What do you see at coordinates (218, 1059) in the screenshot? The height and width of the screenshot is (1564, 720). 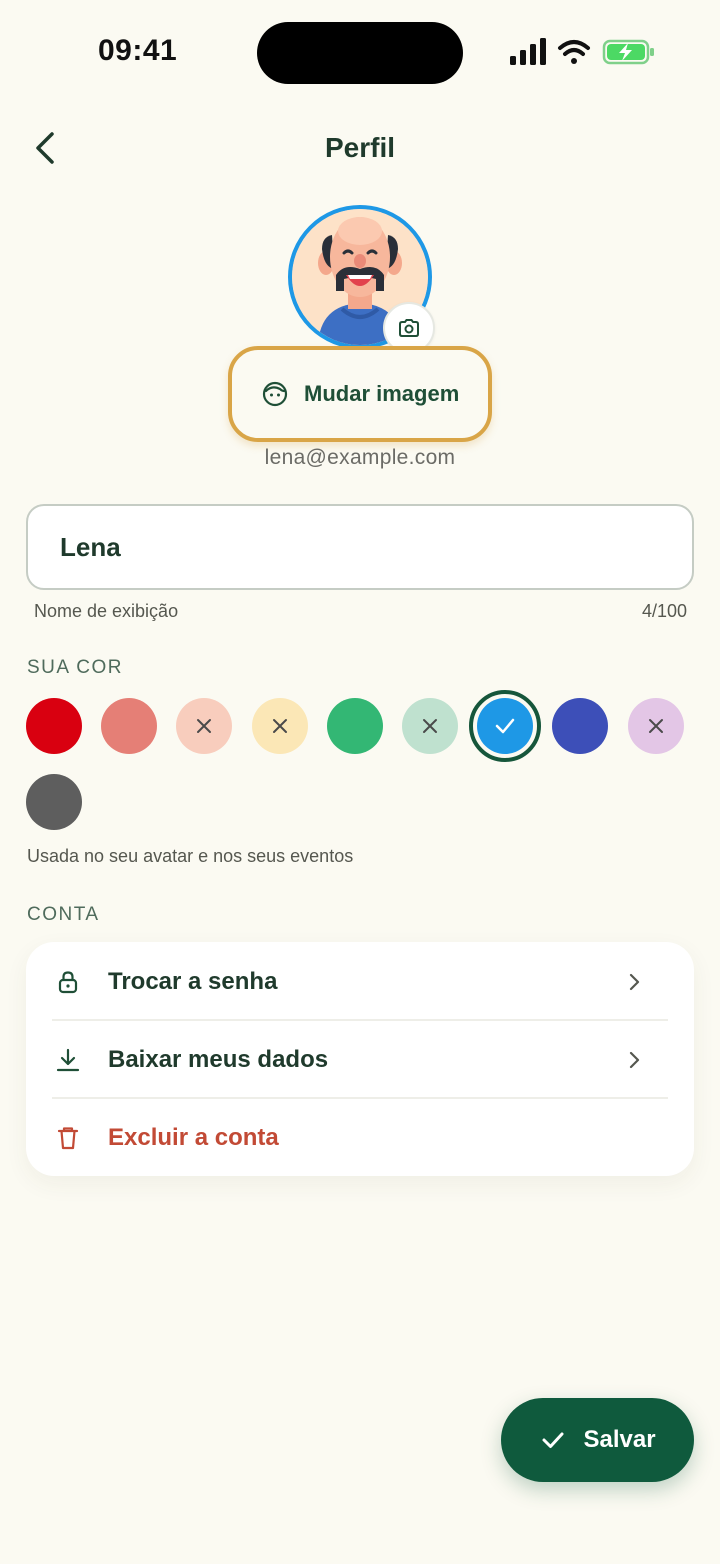 I see `download-data-label: Baixar meus dados` at bounding box center [218, 1059].